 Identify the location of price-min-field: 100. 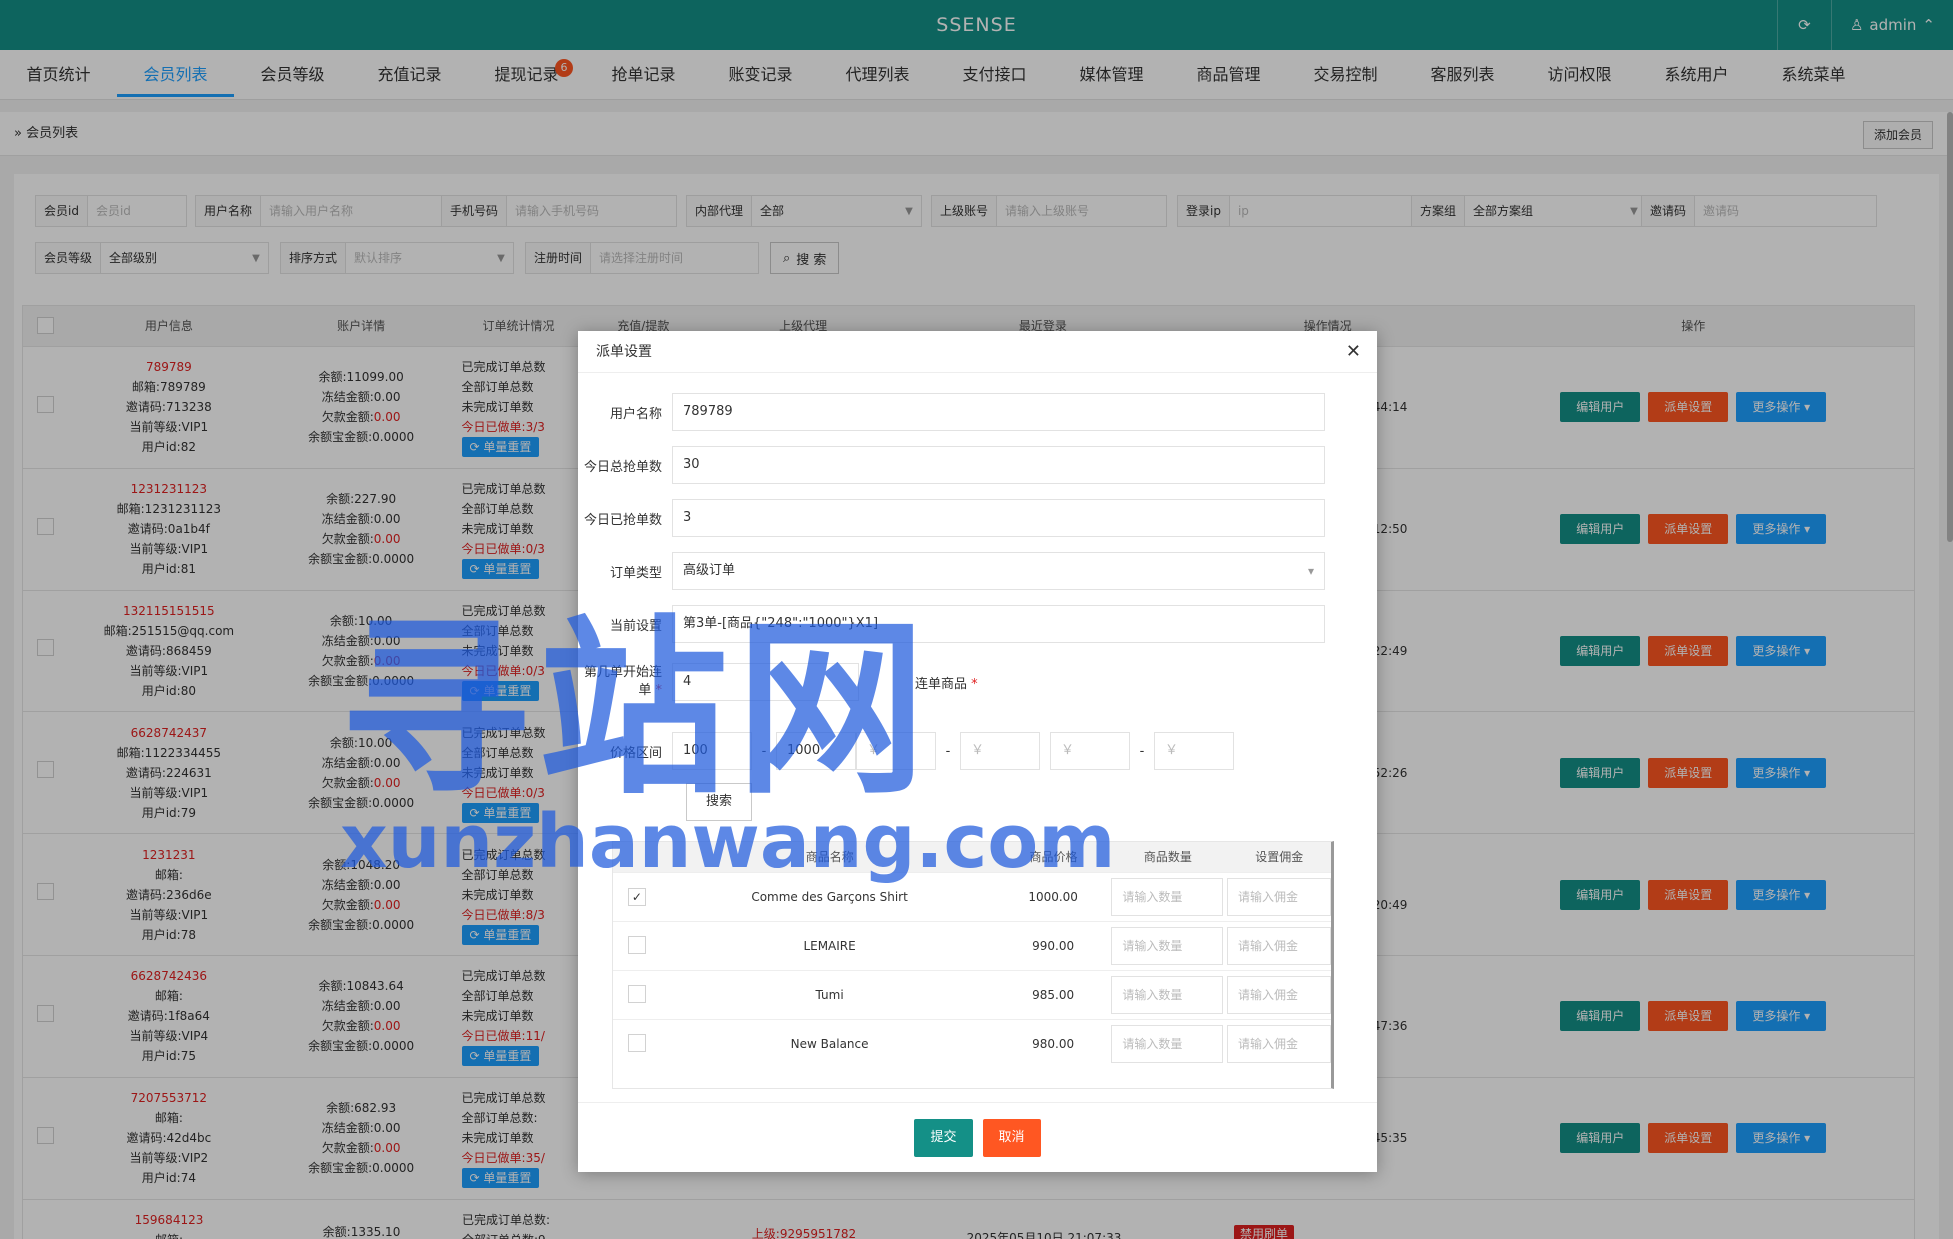
(712, 751).